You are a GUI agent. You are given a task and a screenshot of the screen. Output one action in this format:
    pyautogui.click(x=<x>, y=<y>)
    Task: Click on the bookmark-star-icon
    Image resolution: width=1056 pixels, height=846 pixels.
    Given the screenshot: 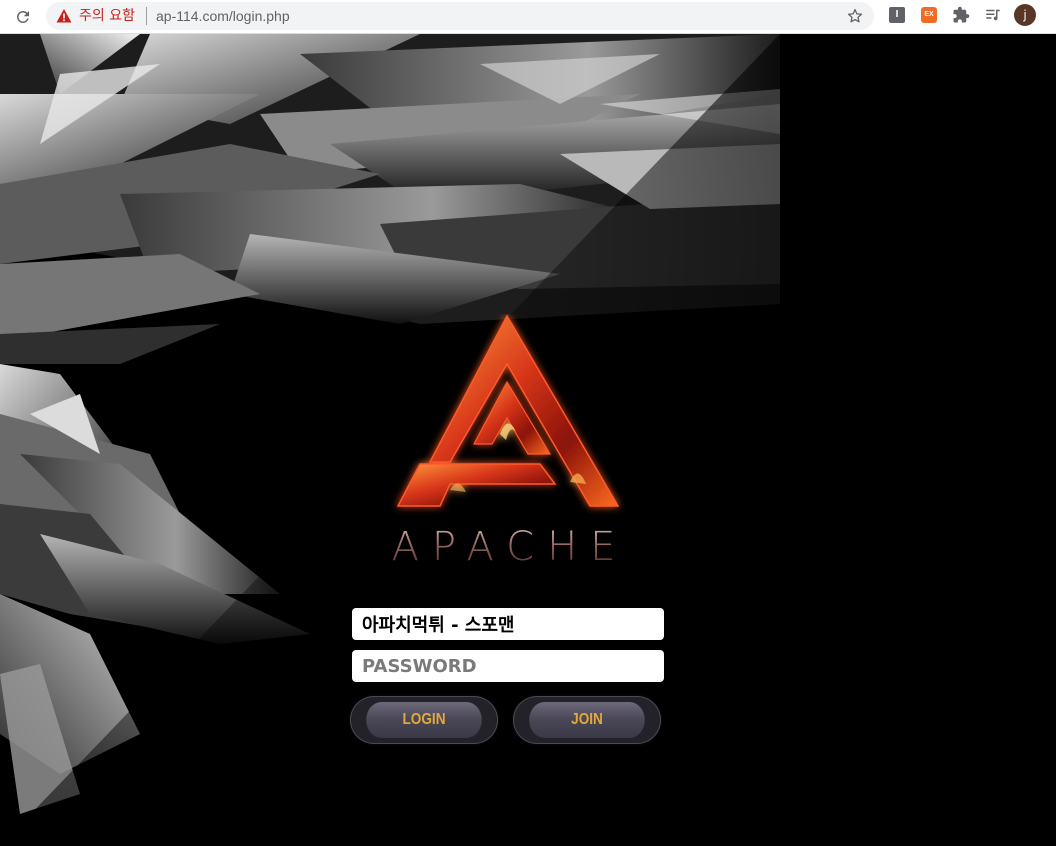 What is the action you would take?
    pyautogui.click(x=855, y=16)
    